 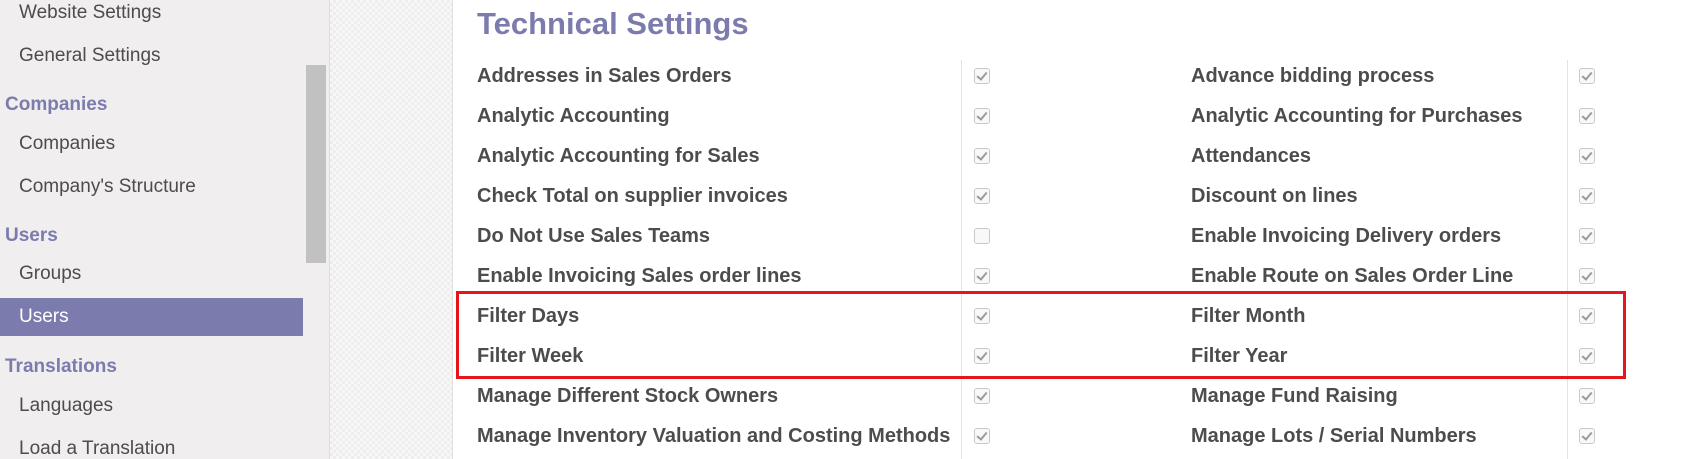 I want to click on setting-label-enable-invoicing-delivery-orders: Enable Invoicing Delivery orders, so click(x=1346, y=236).